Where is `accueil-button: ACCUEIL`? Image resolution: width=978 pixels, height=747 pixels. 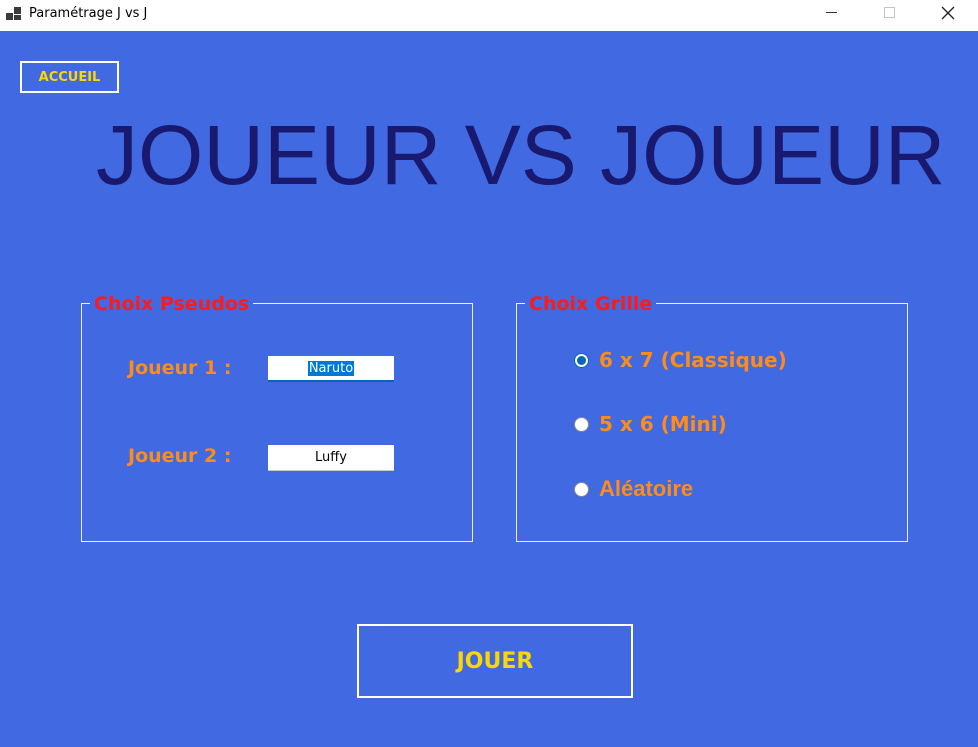 accueil-button: ACCUEIL is located at coordinates (69, 77).